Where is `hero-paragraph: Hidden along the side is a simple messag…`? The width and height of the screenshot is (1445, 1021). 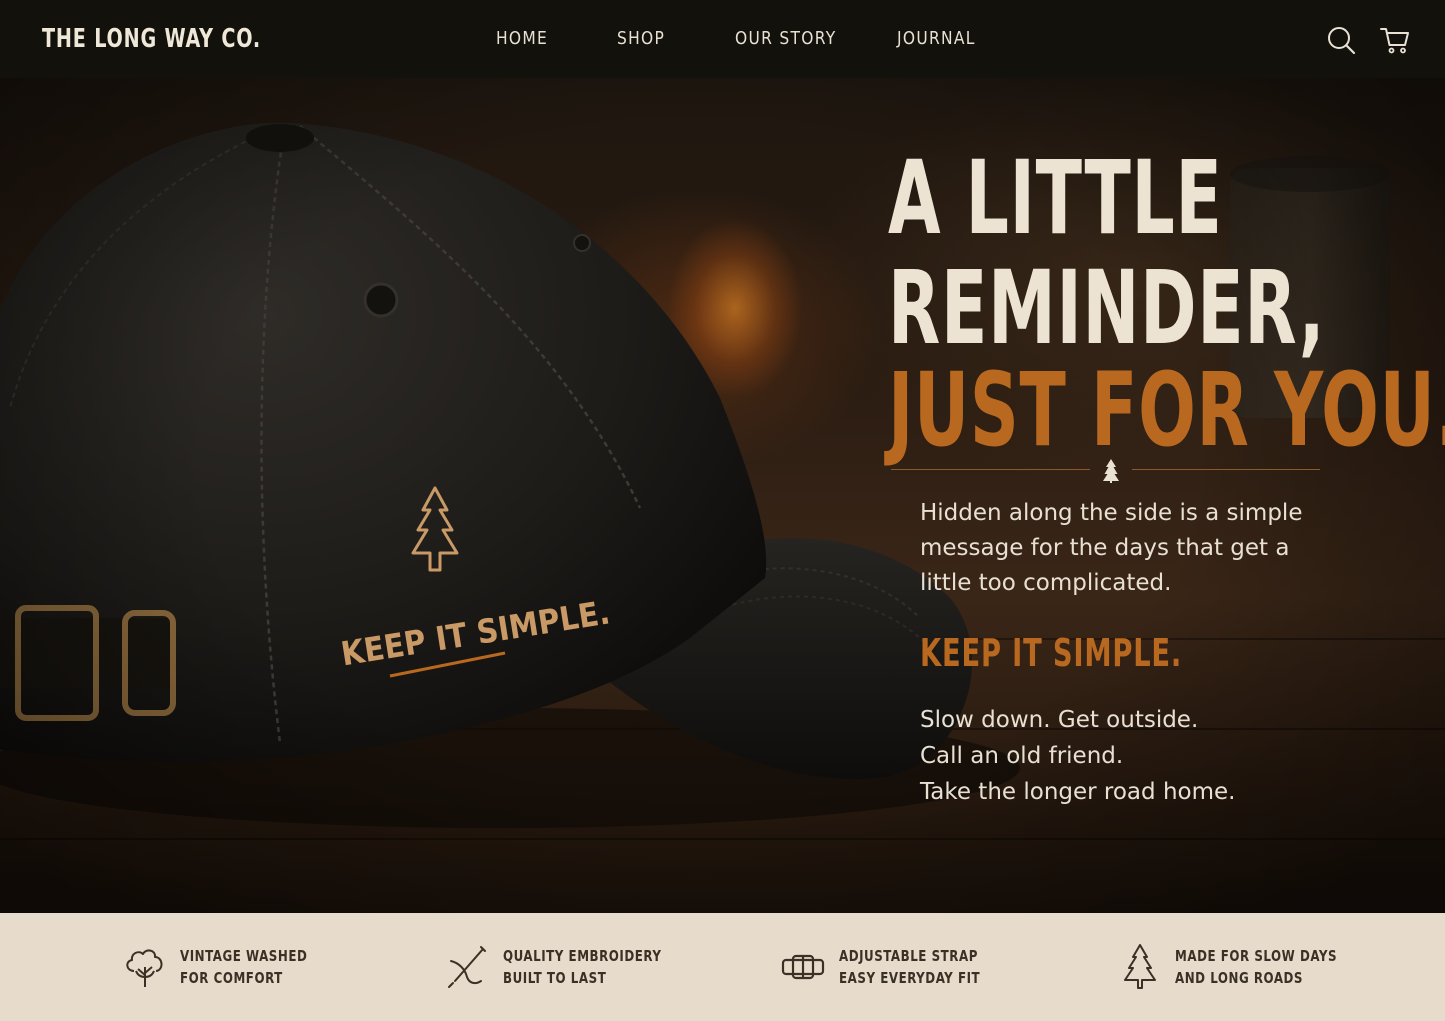
hero-paragraph: Hidden along the side is a simple messag… is located at coordinates (1111, 548).